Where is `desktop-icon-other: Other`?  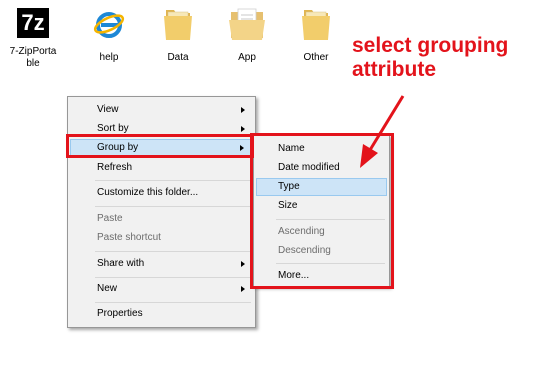 desktop-icon-other: Other is located at coordinates (316, 41).